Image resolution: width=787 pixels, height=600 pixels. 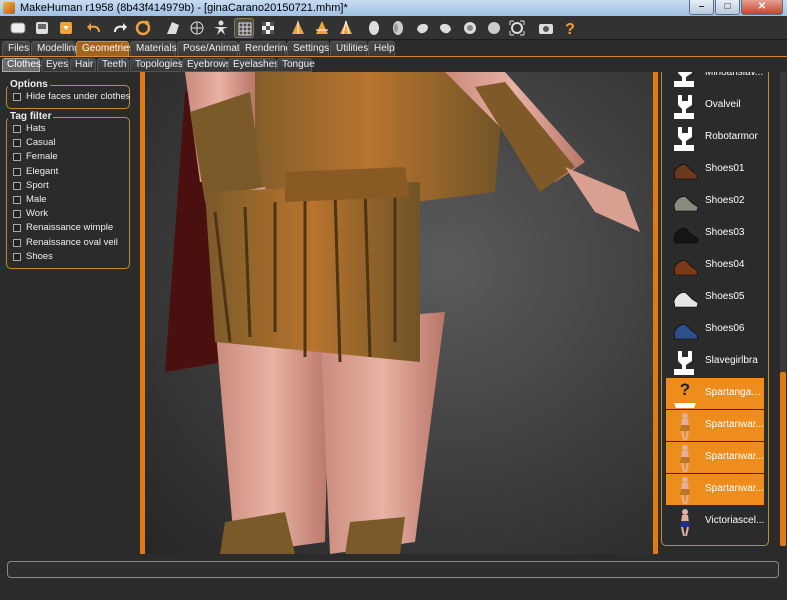 What do you see at coordinates (265, 48) in the screenshot?
I see `tab-rendering: Rendering` at bounding box center [265, 48].